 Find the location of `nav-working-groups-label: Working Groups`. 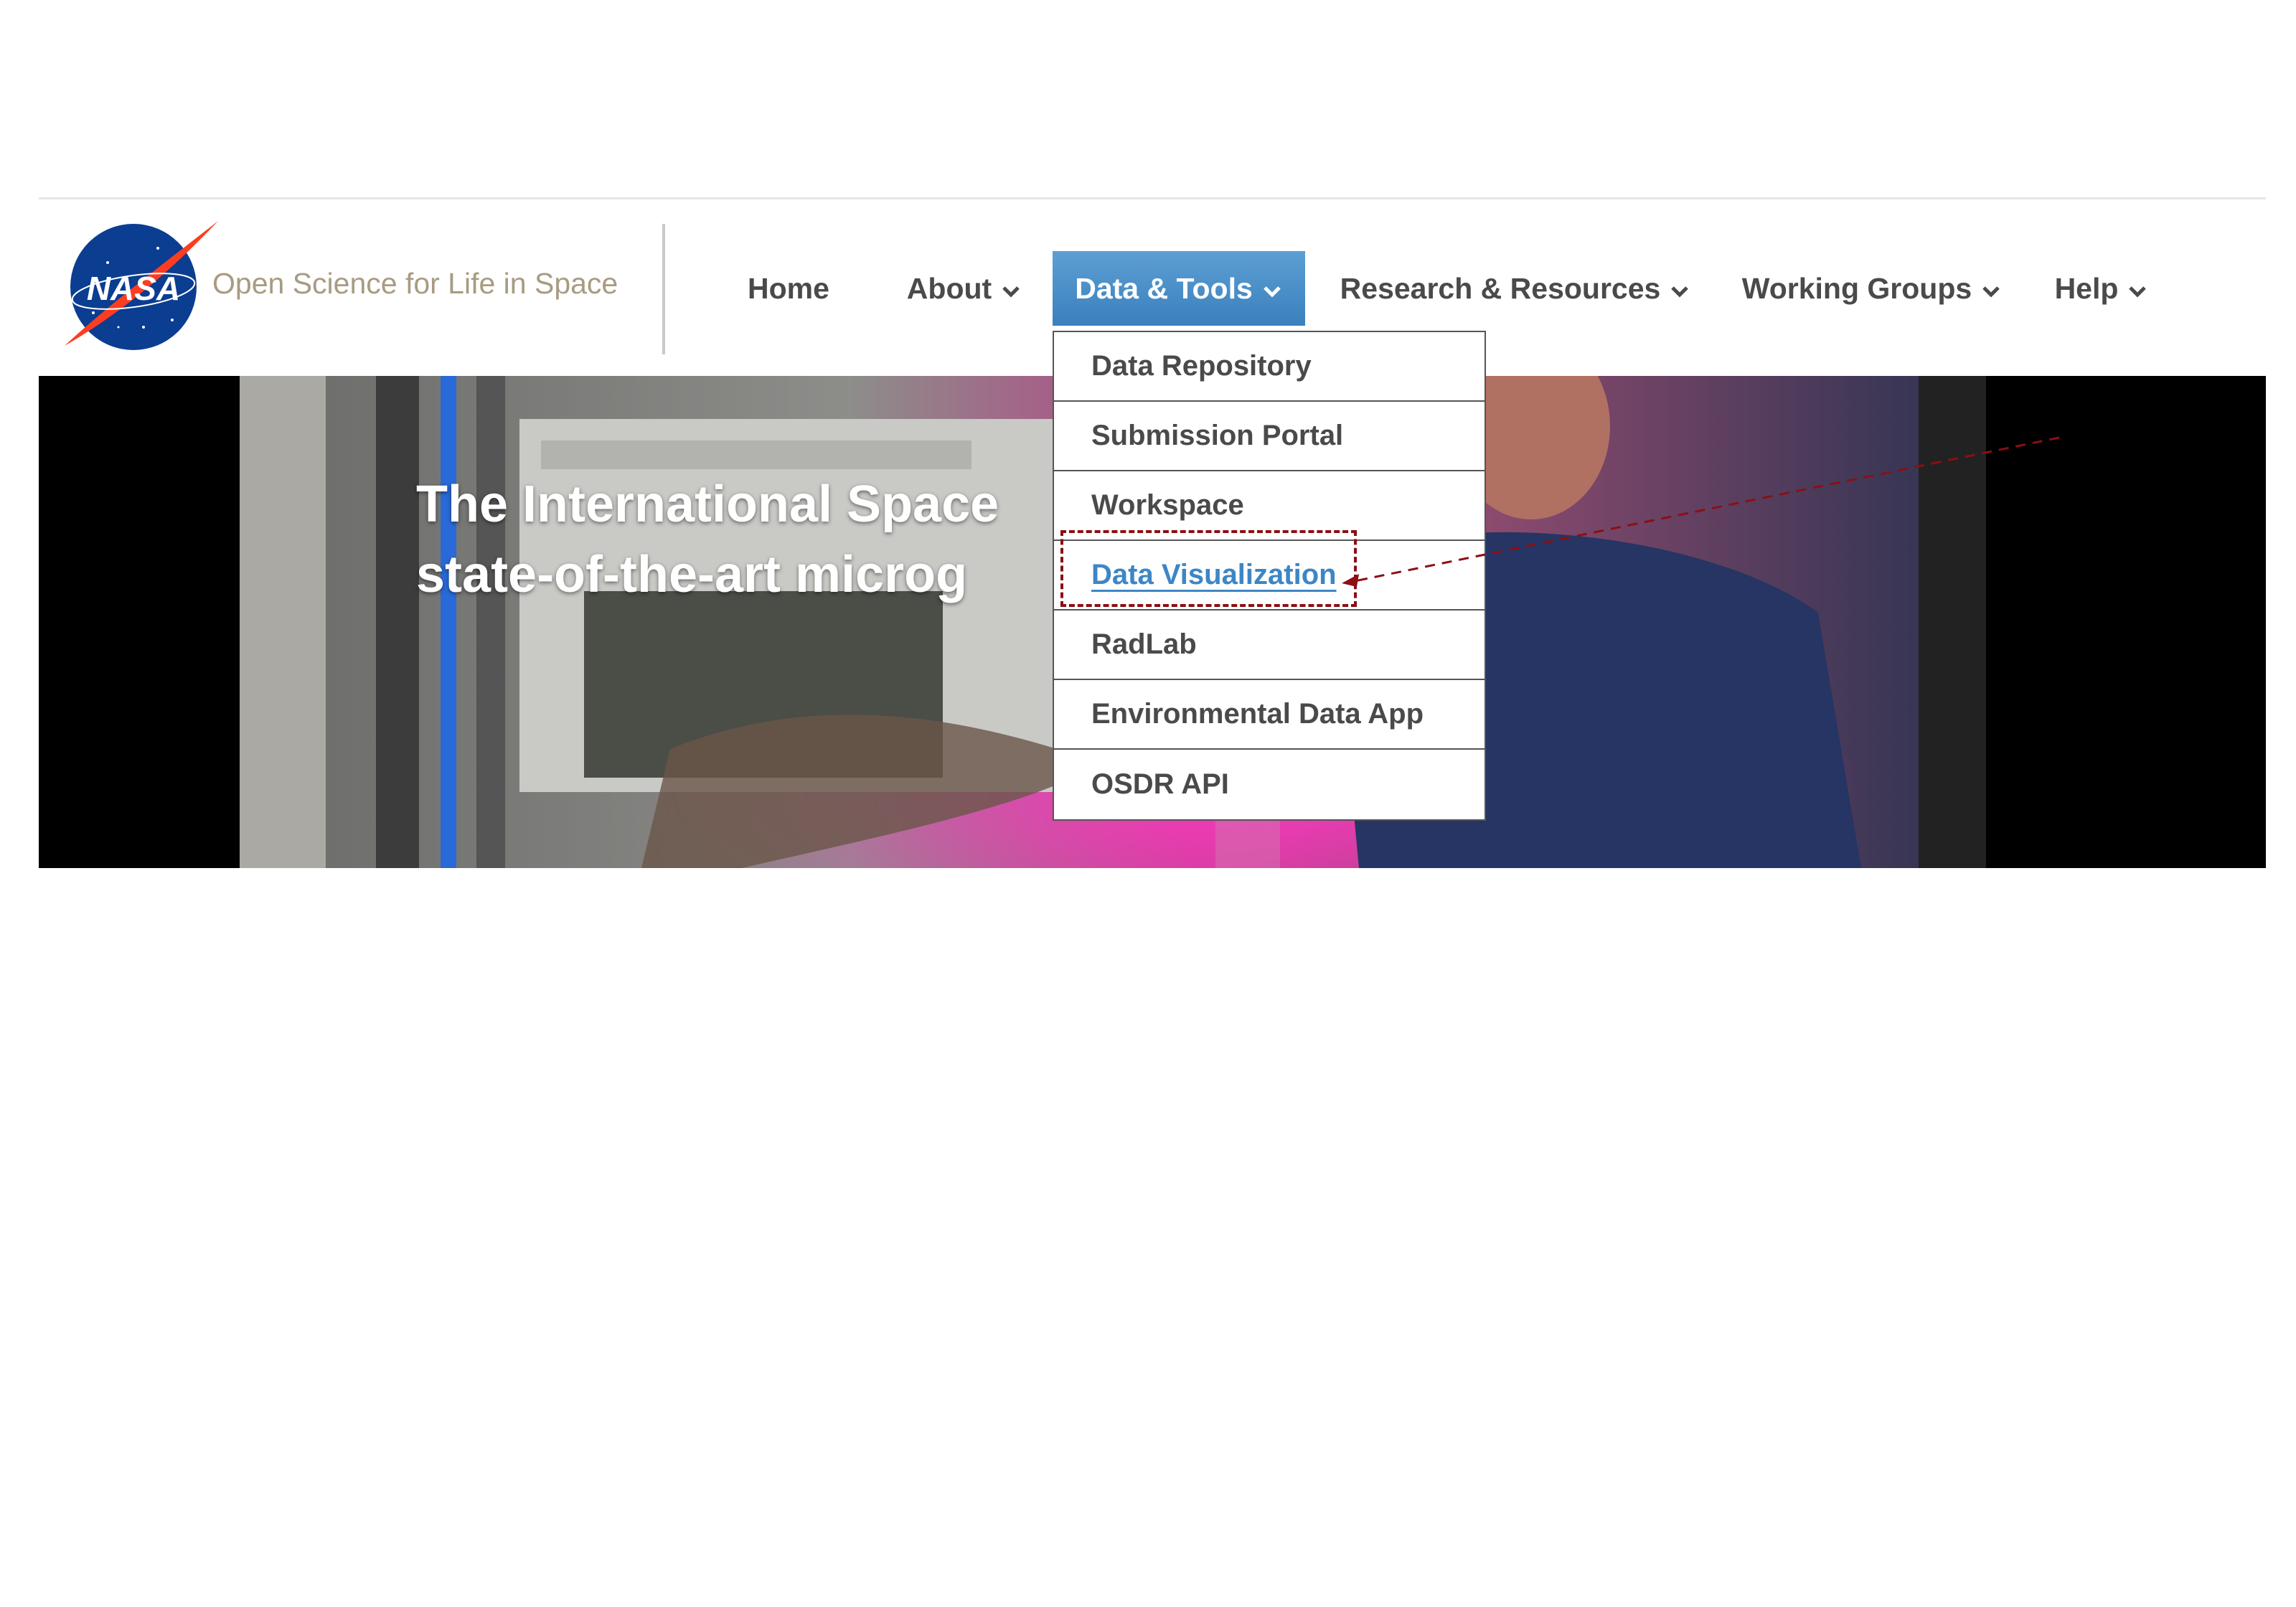

nav-working-groups-label: Working Groups is located at coordinates (1857, 288).